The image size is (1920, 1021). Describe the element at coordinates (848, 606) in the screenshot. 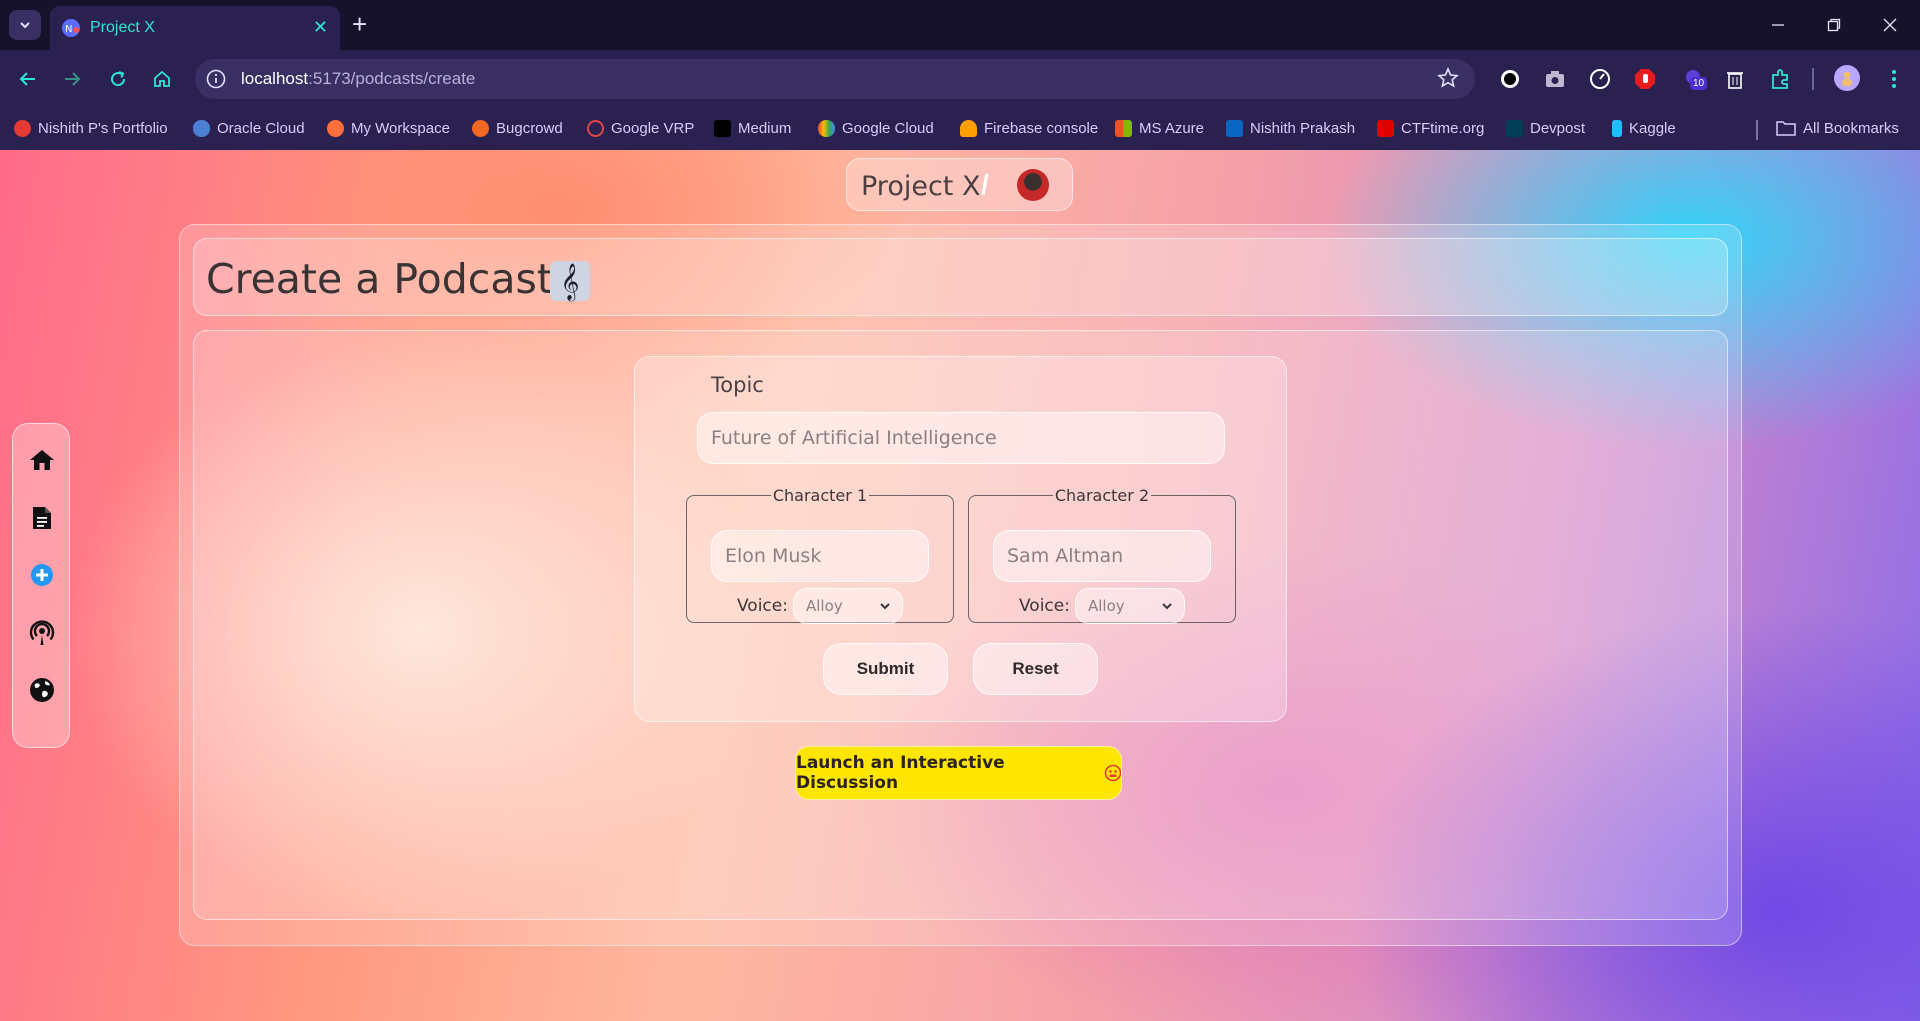

I see `character-1-voice-select: Alloy` at that location.